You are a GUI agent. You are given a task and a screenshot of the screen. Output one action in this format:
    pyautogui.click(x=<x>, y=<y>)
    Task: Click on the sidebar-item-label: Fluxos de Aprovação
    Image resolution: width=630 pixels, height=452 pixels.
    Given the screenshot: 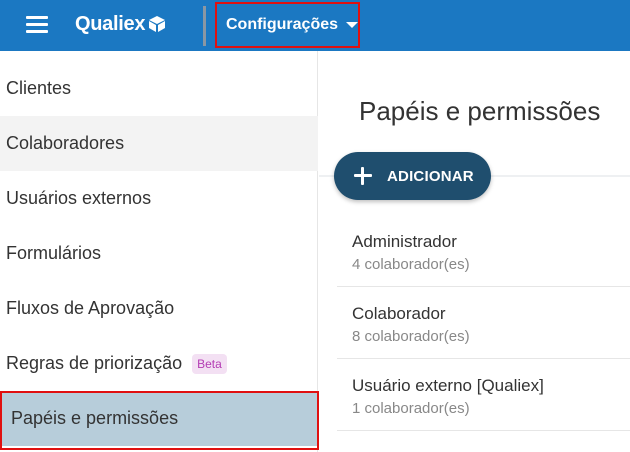 What is the action you would take?
    pyautogui.click(x=90, y=308)
    